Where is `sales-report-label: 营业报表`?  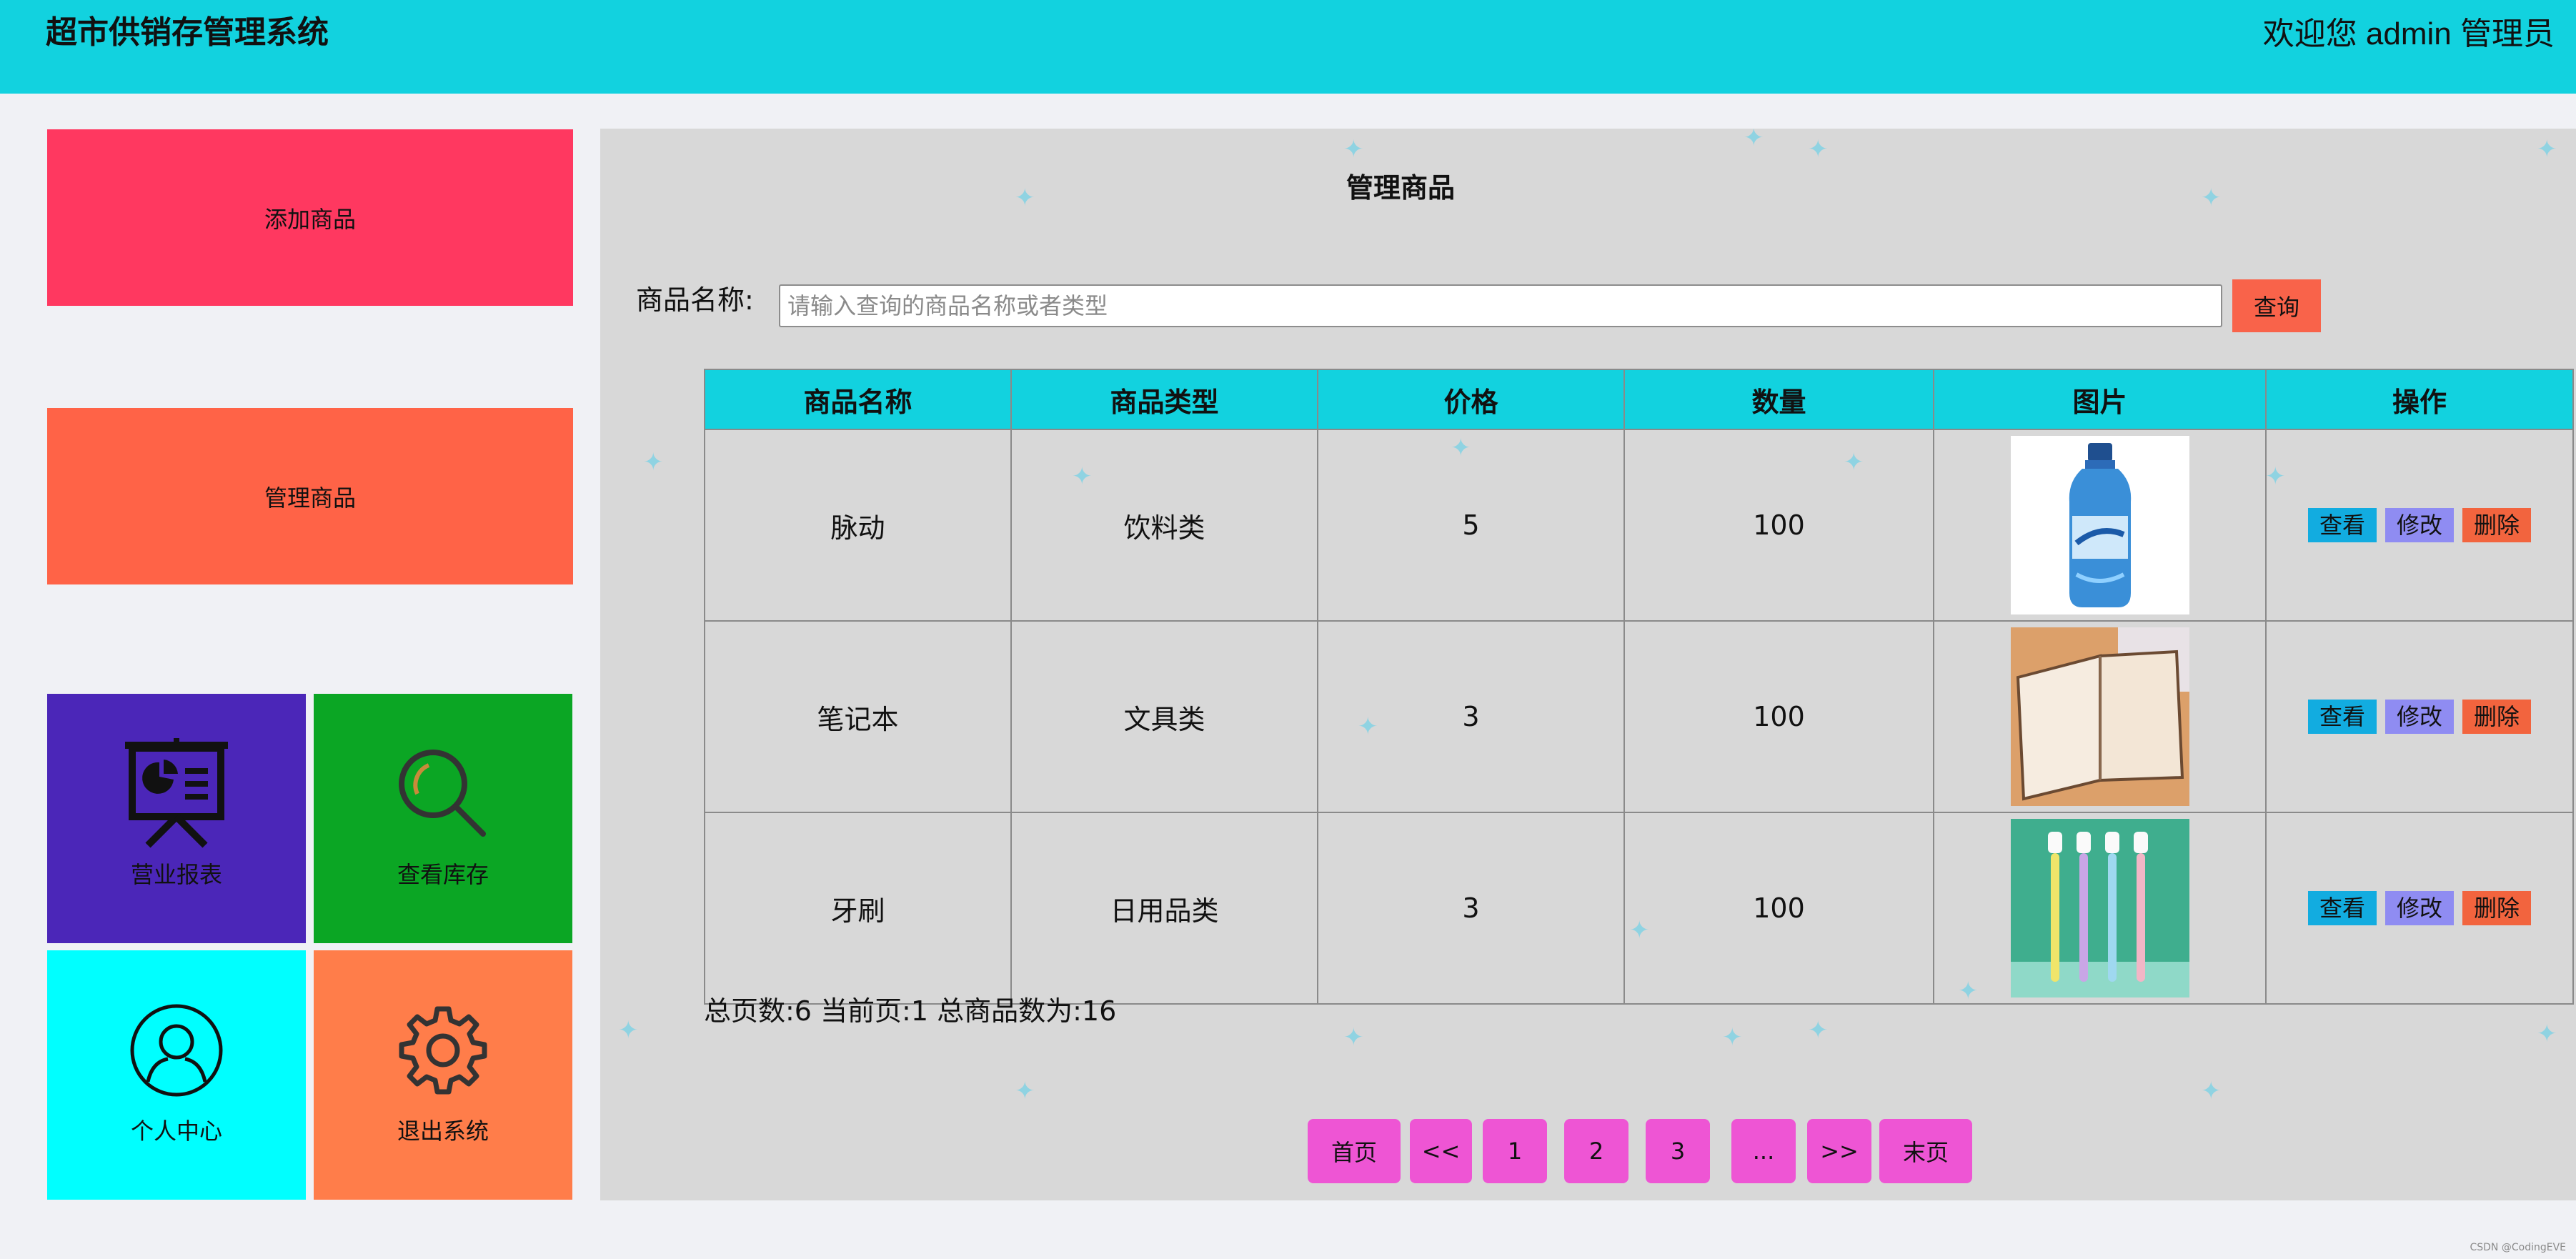 sales-report-label: 营业报表 is located at coordinates (176, 874).